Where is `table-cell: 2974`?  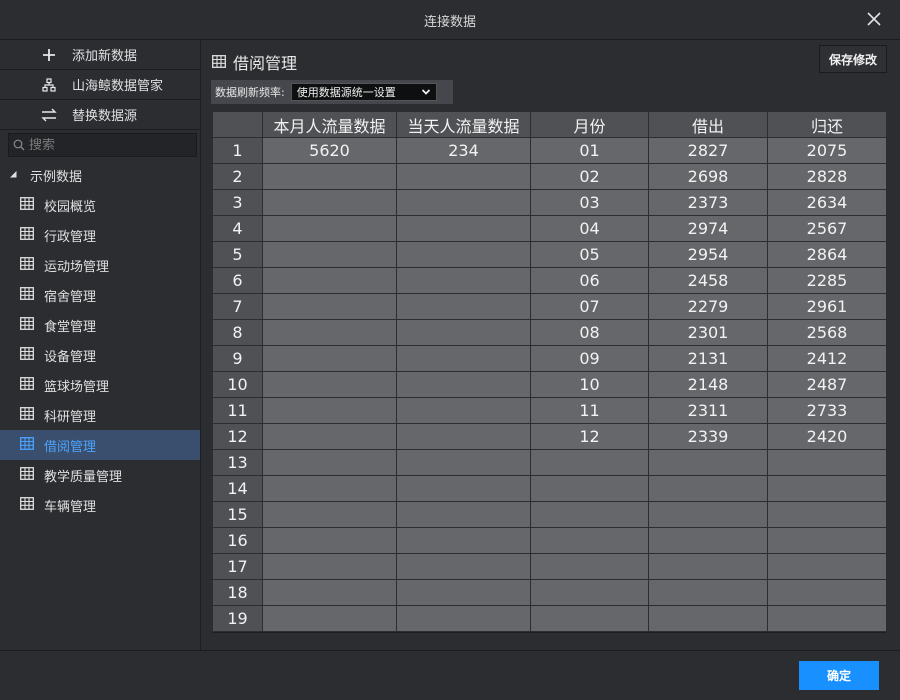
table-cell: 2974 is located at coordinates (708, 228).